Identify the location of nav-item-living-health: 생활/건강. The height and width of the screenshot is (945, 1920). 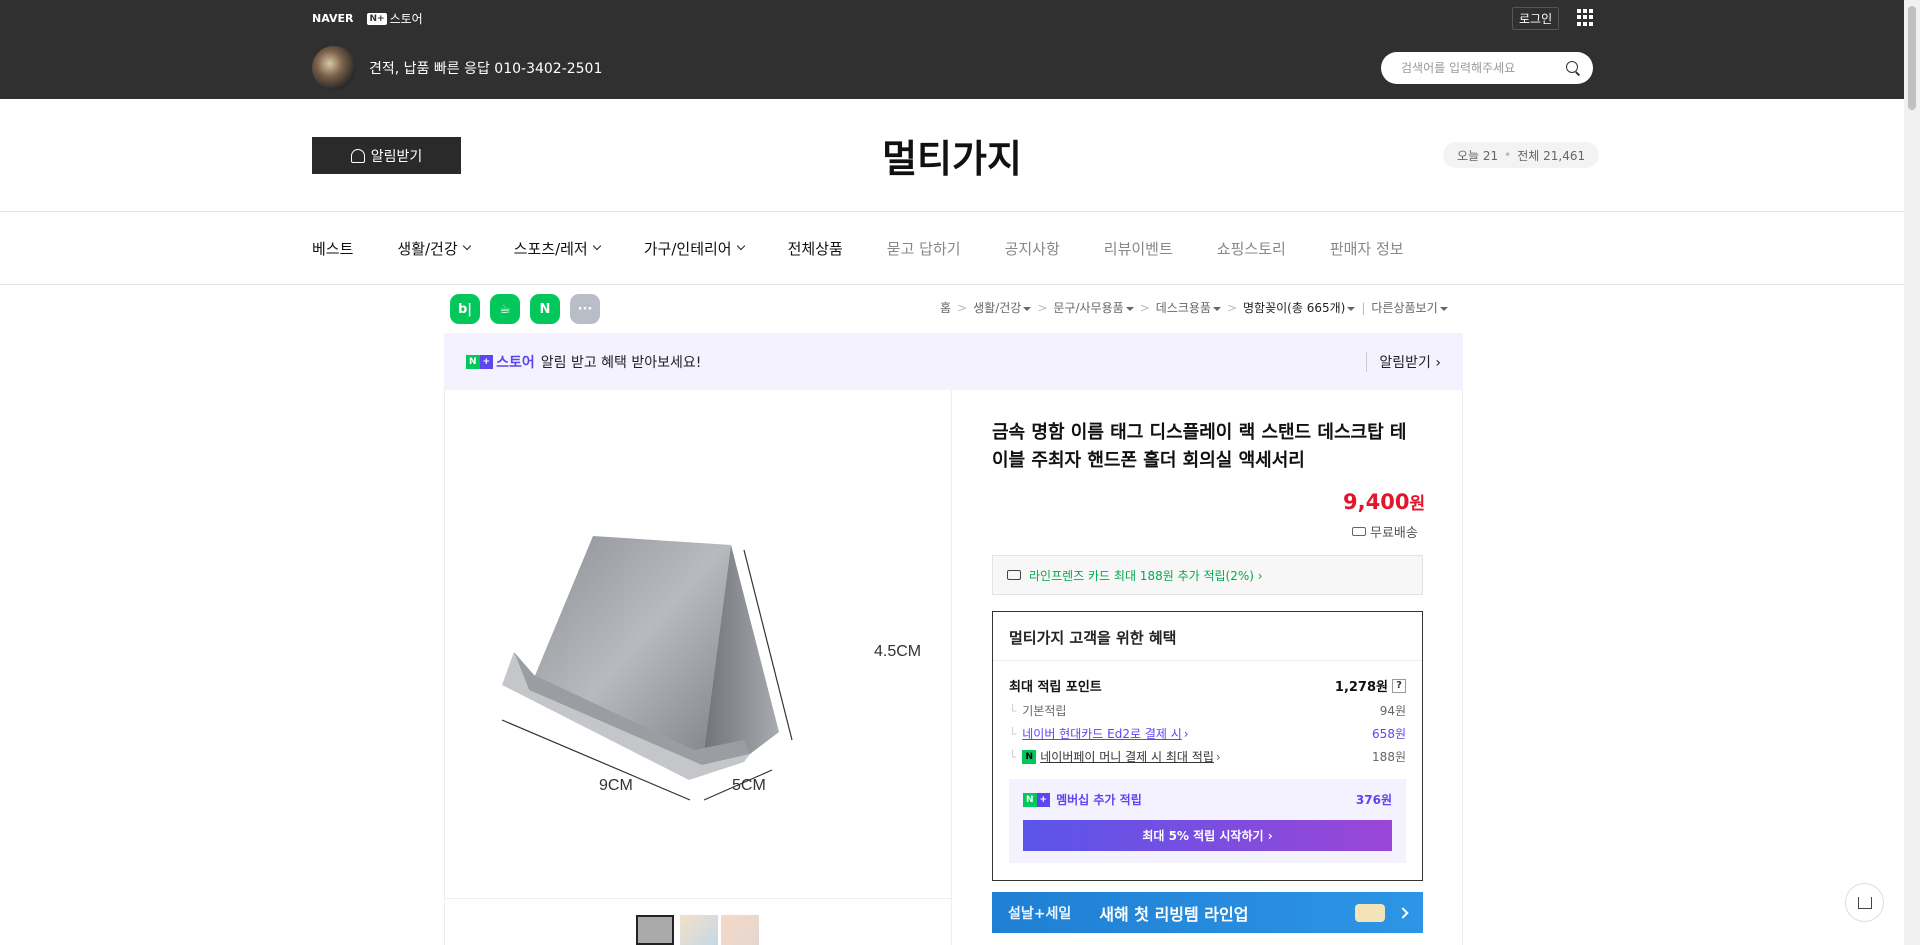
(434, 248).